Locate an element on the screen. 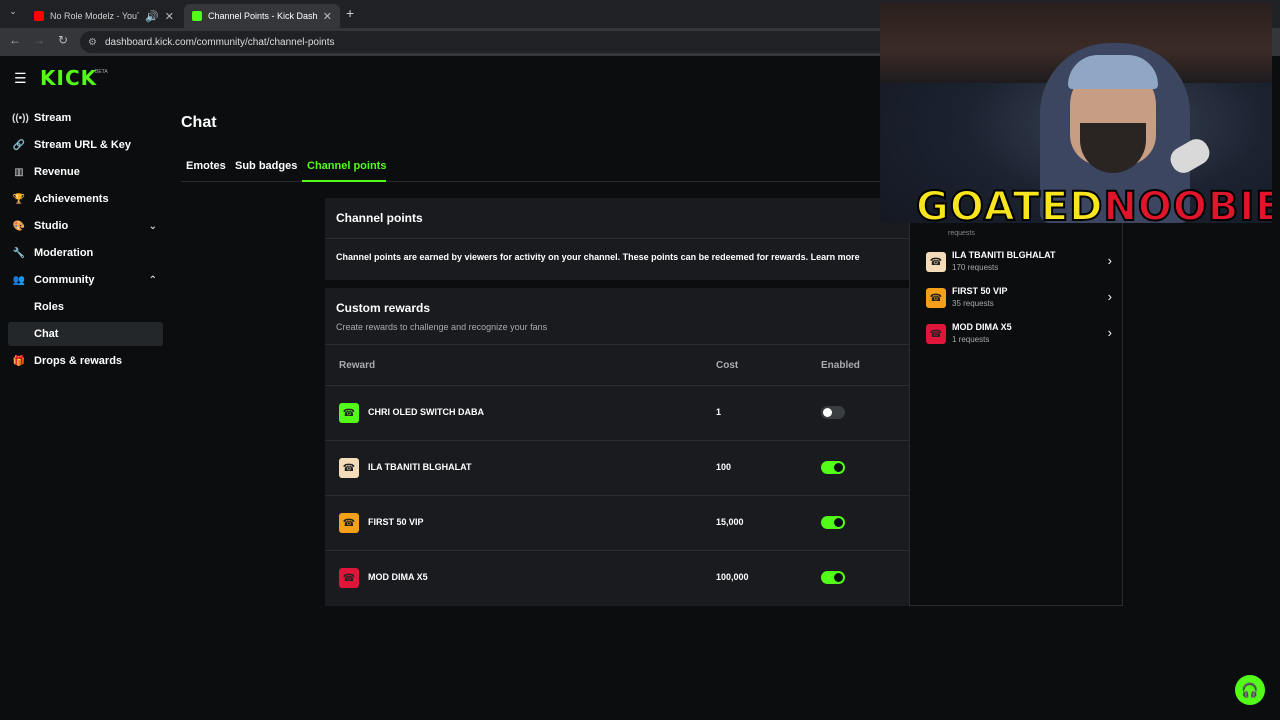  reward-cost: 1 is located at coordinates (719, 412).